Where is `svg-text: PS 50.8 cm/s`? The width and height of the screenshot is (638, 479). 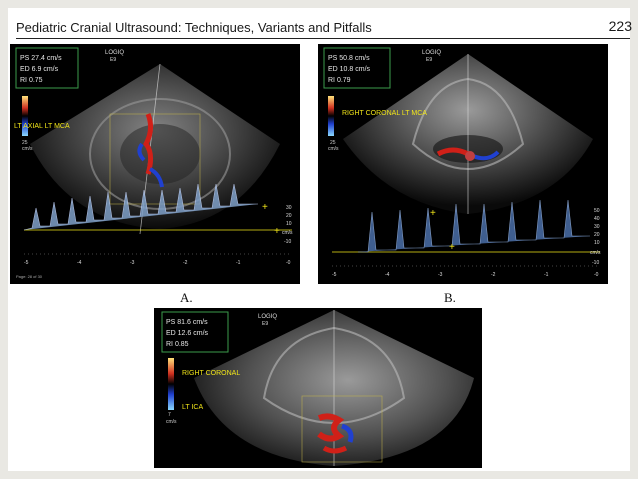
svg-text: PS 50.8 cm/s is located at coordinates (349, 58).